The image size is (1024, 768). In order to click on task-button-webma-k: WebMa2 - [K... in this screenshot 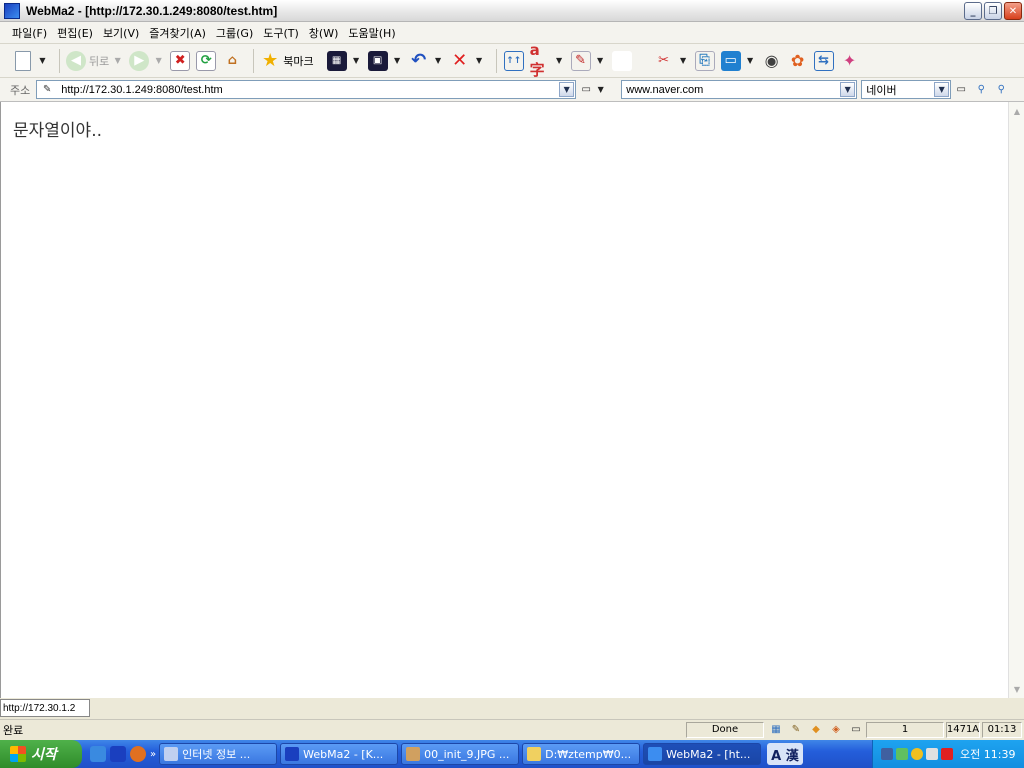, I will do `click(339, 754)`.